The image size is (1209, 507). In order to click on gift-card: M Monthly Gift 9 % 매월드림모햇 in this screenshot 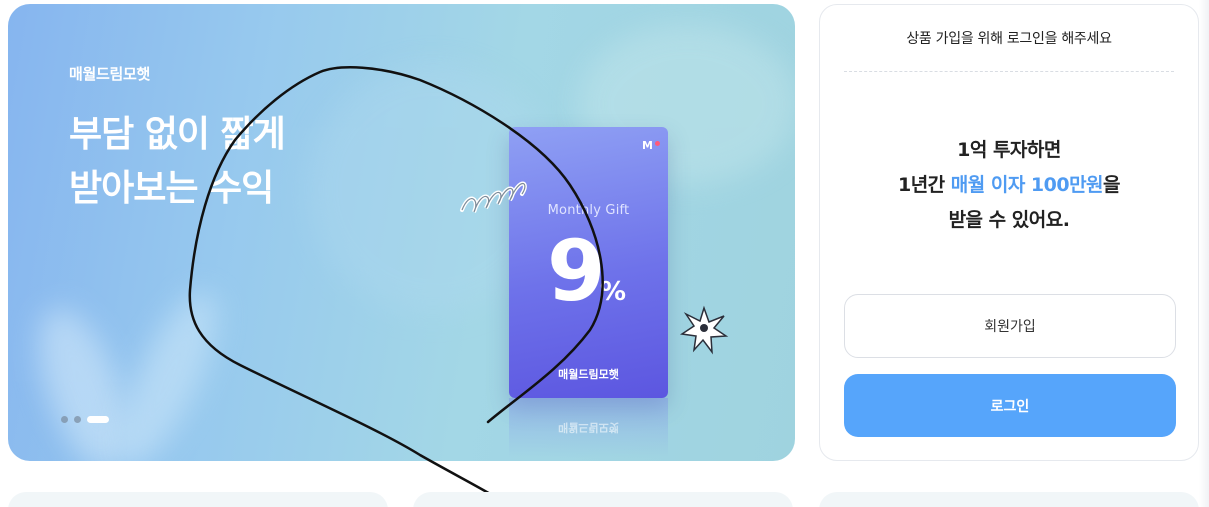, I will do `click(588, 262)`.